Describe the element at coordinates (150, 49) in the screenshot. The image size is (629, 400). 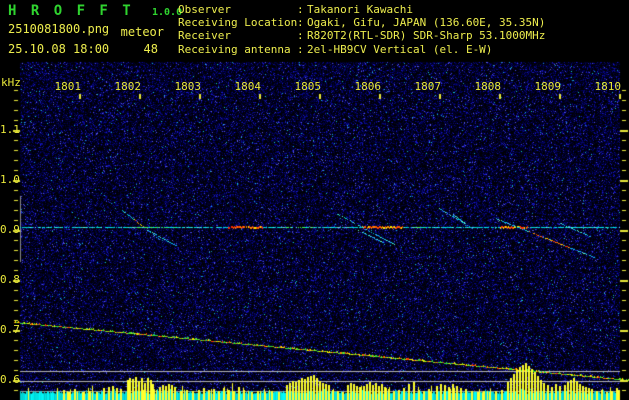
I see `echo-count: 48` at that location.